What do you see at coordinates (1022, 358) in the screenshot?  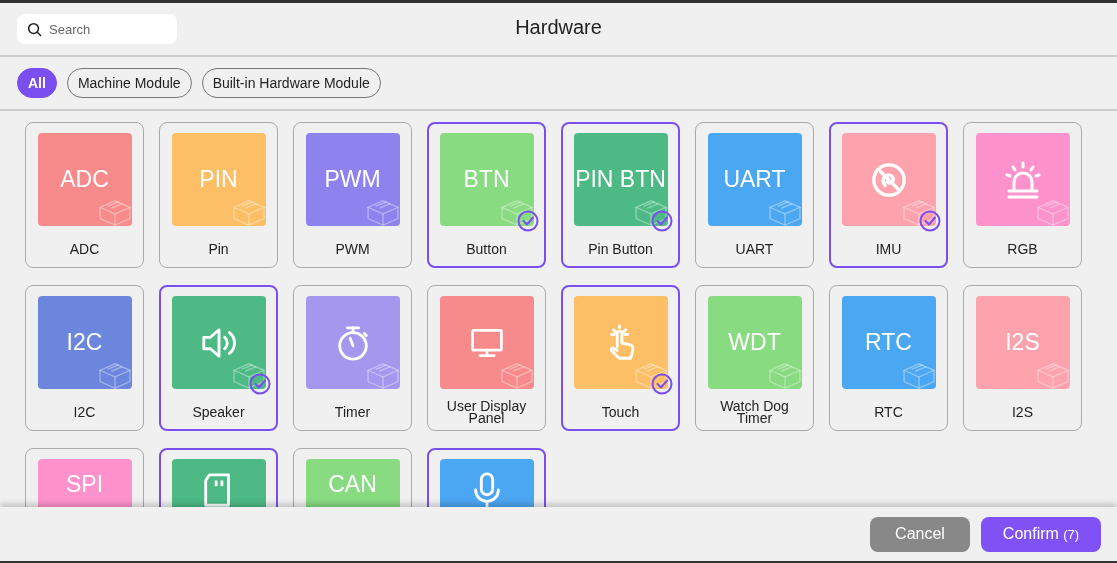 I see `module-card: I2S I2S` at bounding box center [1022, 358].